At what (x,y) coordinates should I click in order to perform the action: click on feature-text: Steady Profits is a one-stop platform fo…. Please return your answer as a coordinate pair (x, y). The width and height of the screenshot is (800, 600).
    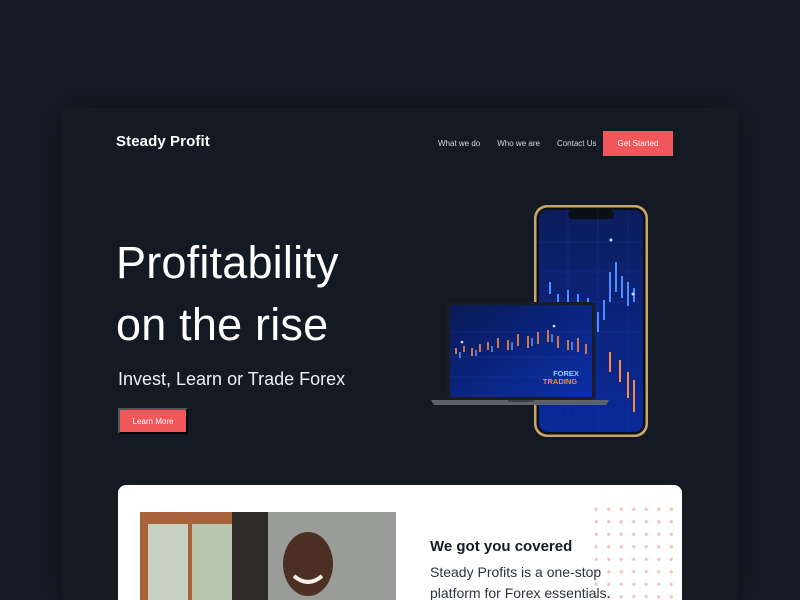
    Looking at the image, I should click on (520, 582).